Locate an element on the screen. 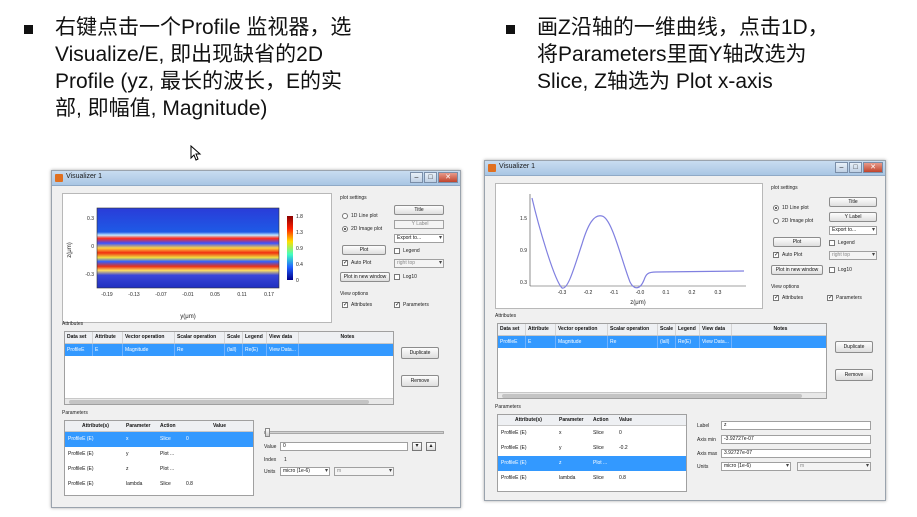 The image size is (917, 517). scrollbar-thumb is located at coordinates (219, 402).